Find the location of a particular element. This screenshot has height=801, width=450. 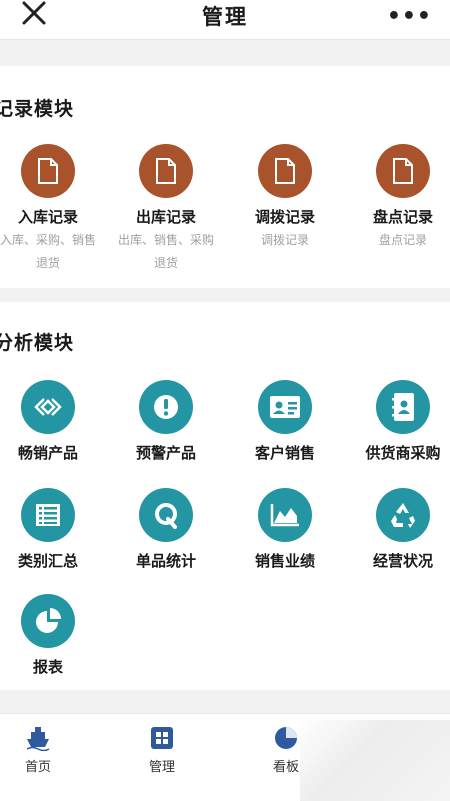

pie-chart-icon is located at coordinates (48, 621).